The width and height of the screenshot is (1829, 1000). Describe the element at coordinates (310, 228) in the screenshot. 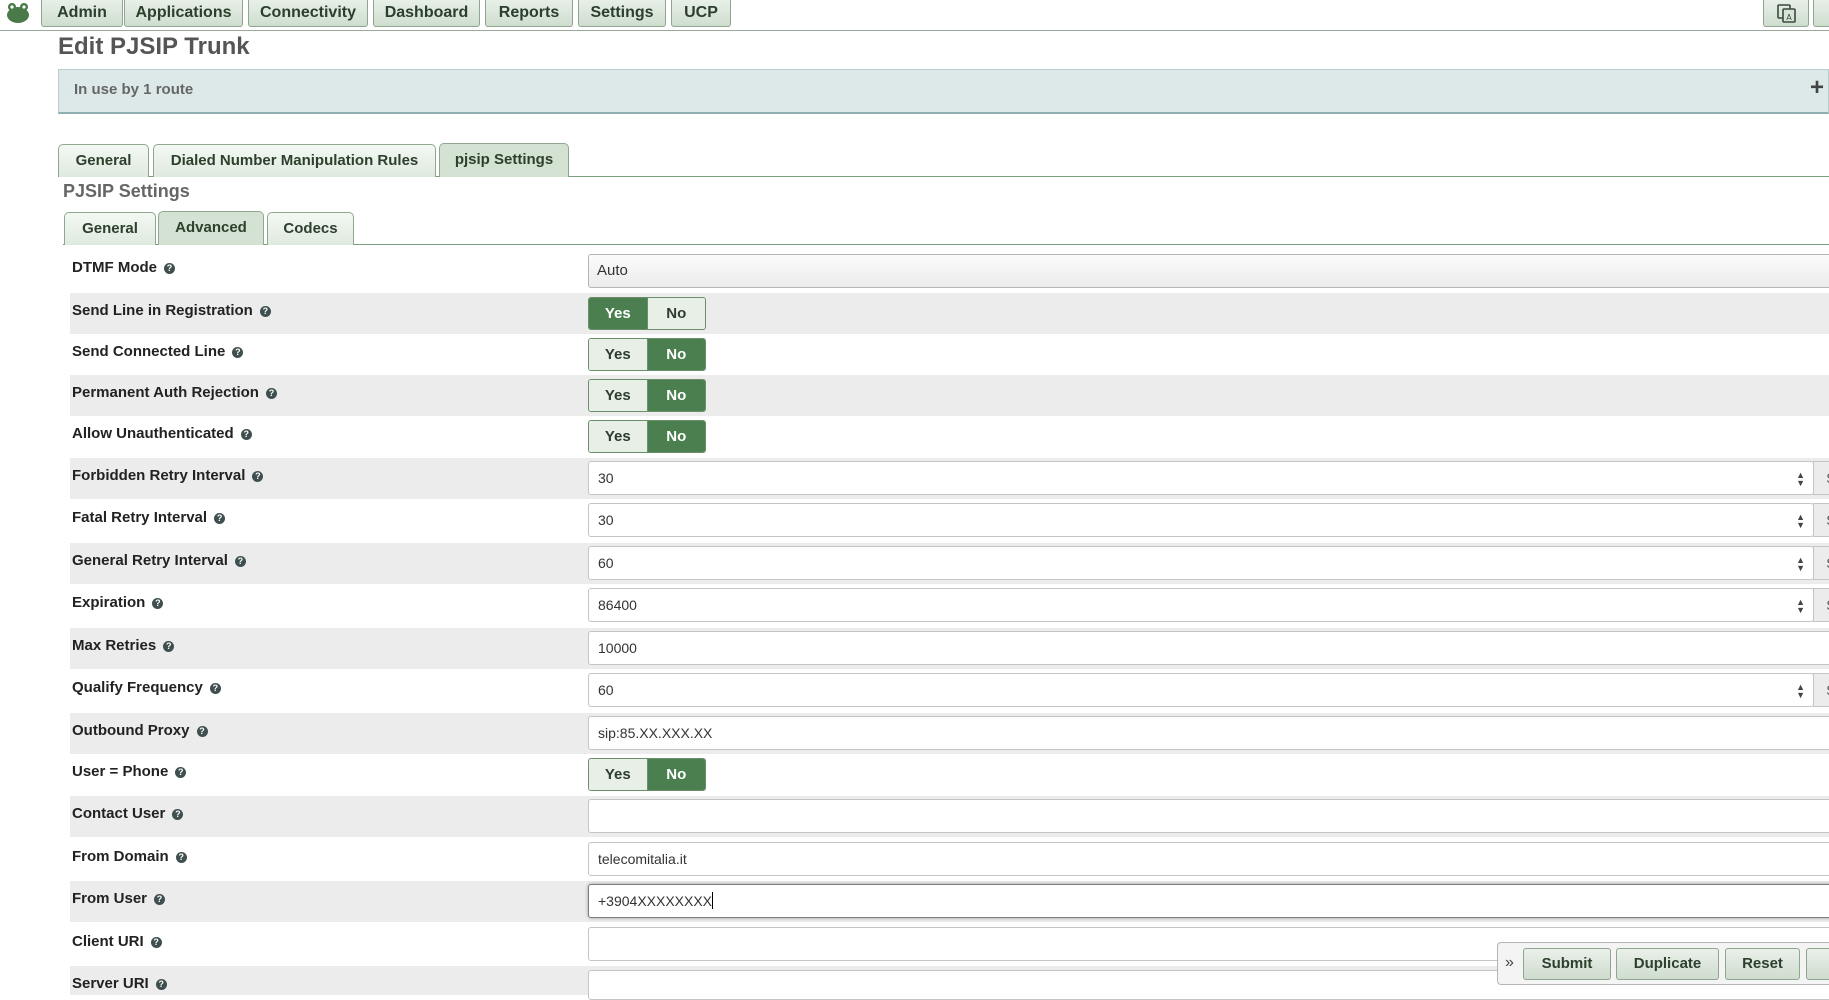

I see `subtab-codecs: Codecs` at that location.